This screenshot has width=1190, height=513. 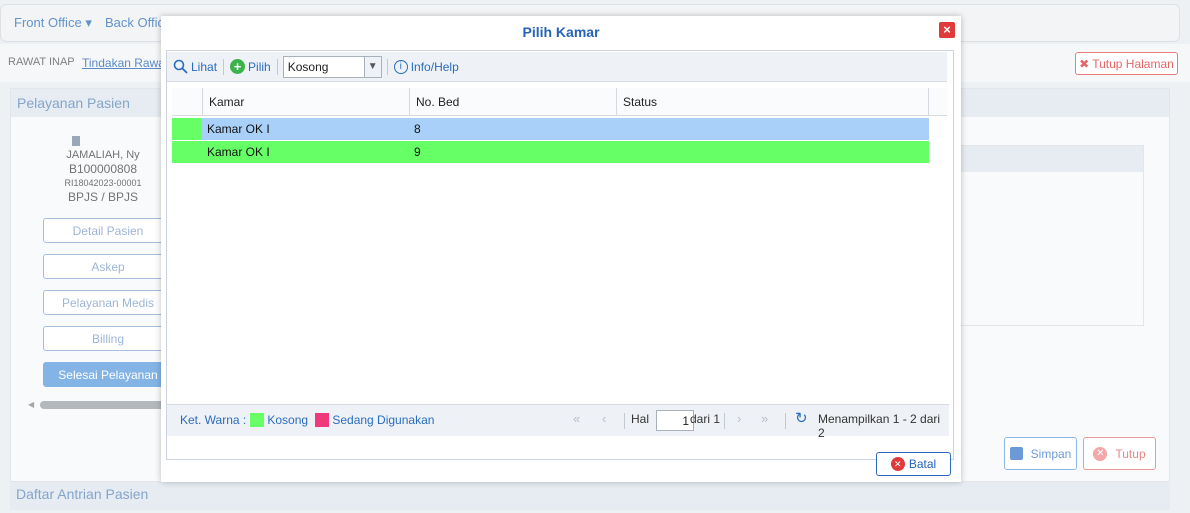 I want to click on table-header: Kamar No. Bed Status, so click(x=559, y=102).